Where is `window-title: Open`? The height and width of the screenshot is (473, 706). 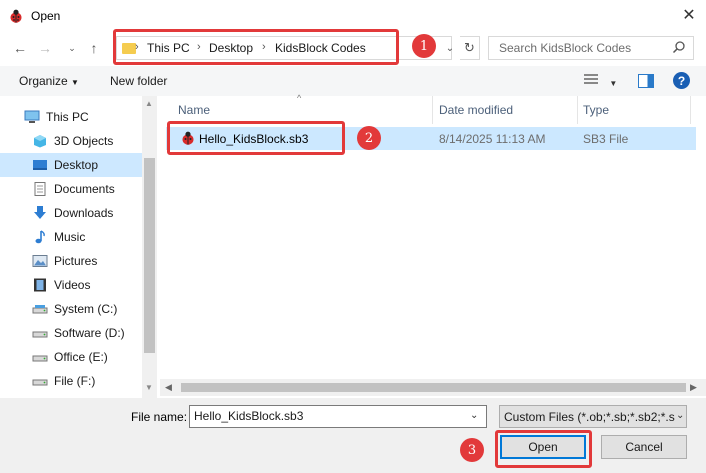
window-title: Open is located at coordinates (46, 16).